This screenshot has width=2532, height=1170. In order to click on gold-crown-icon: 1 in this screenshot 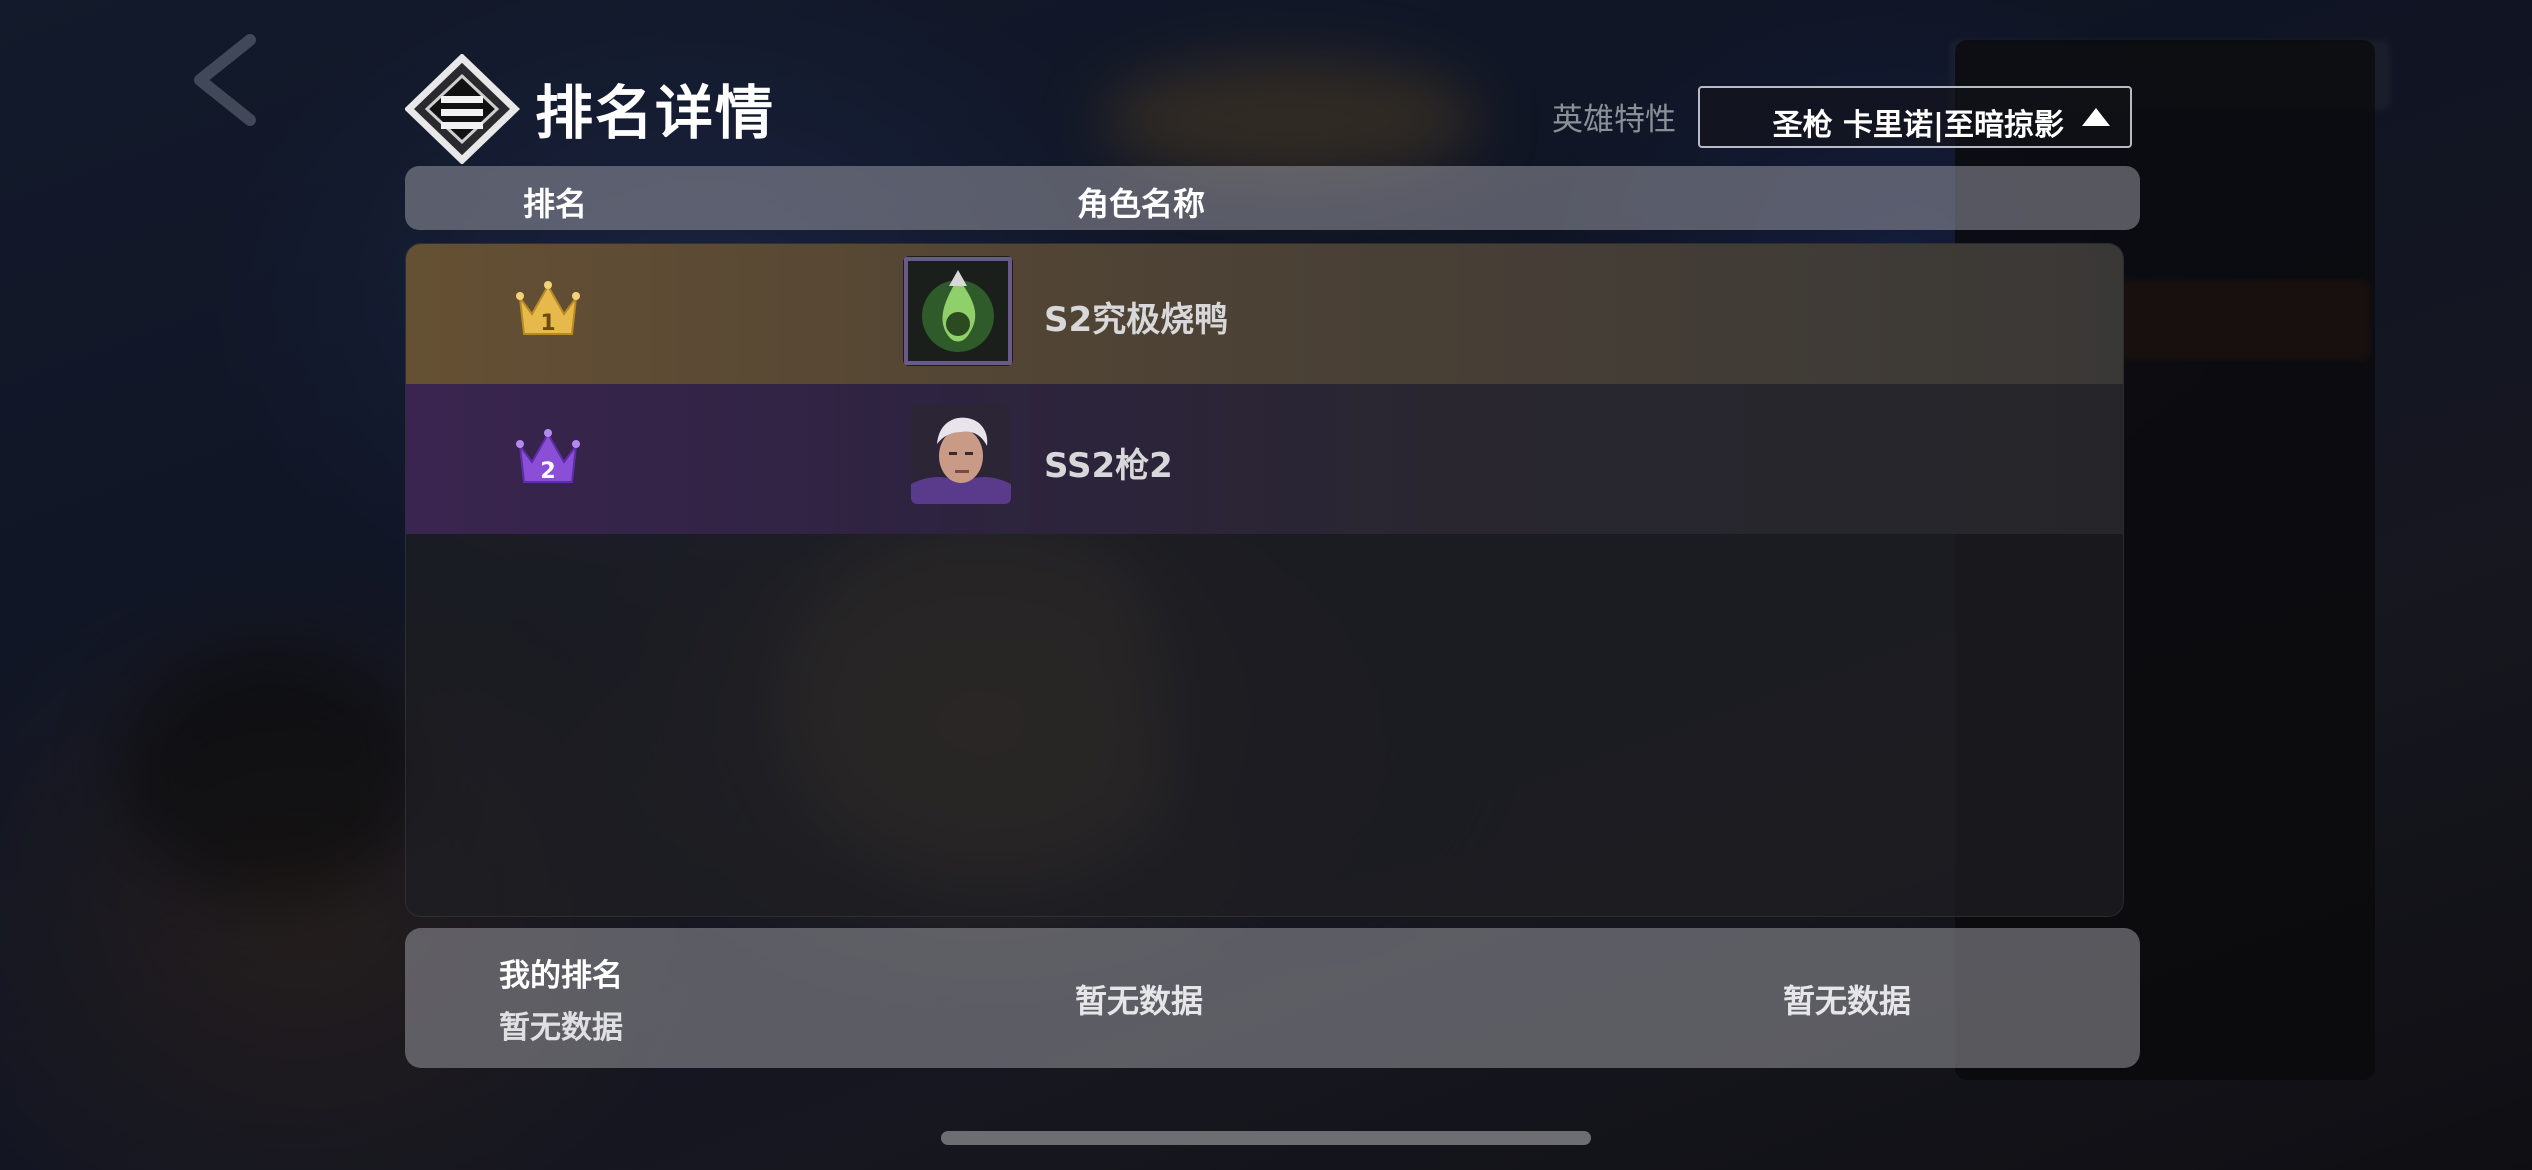, I will do `click(548, 308)`.